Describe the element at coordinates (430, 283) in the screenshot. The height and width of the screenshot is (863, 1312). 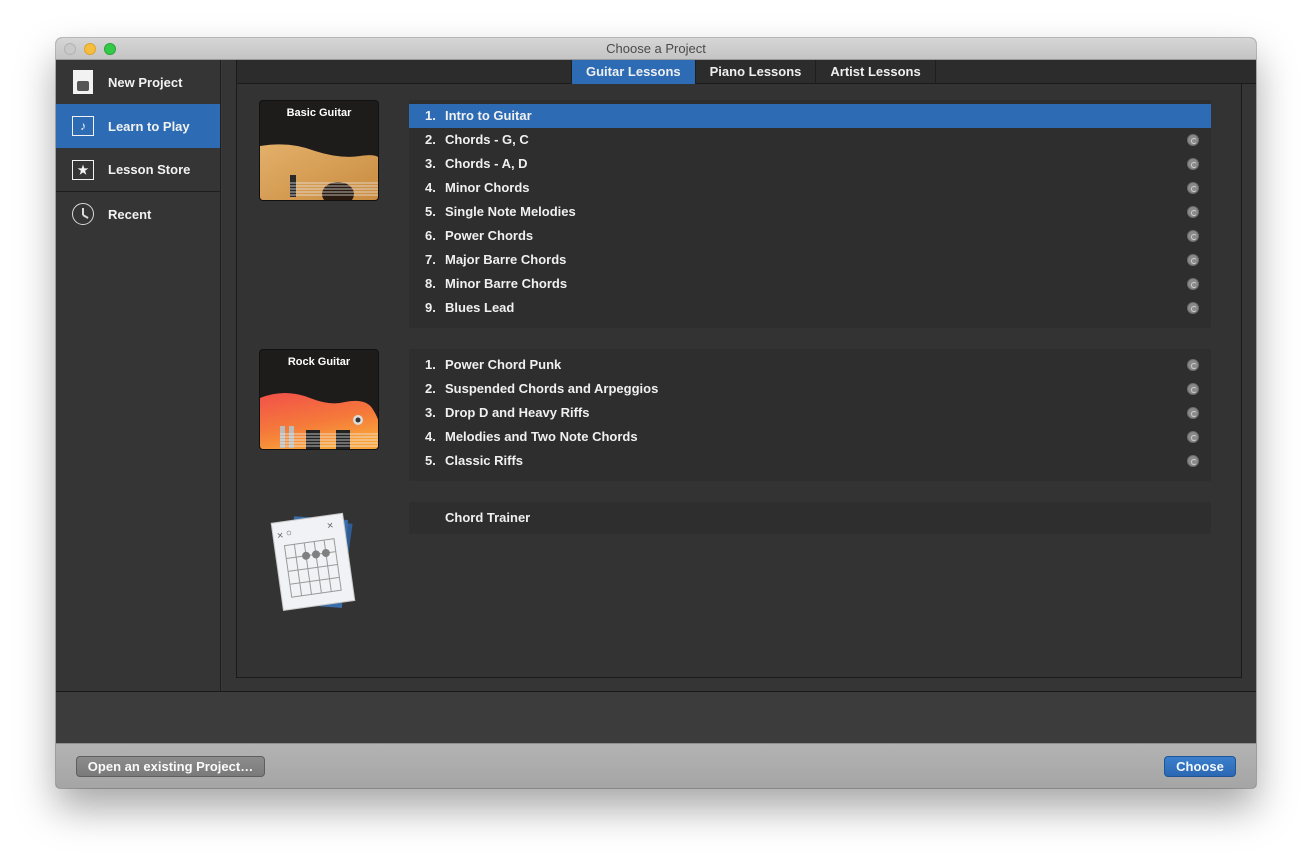
I see `lesson-number: 8.` at that location.